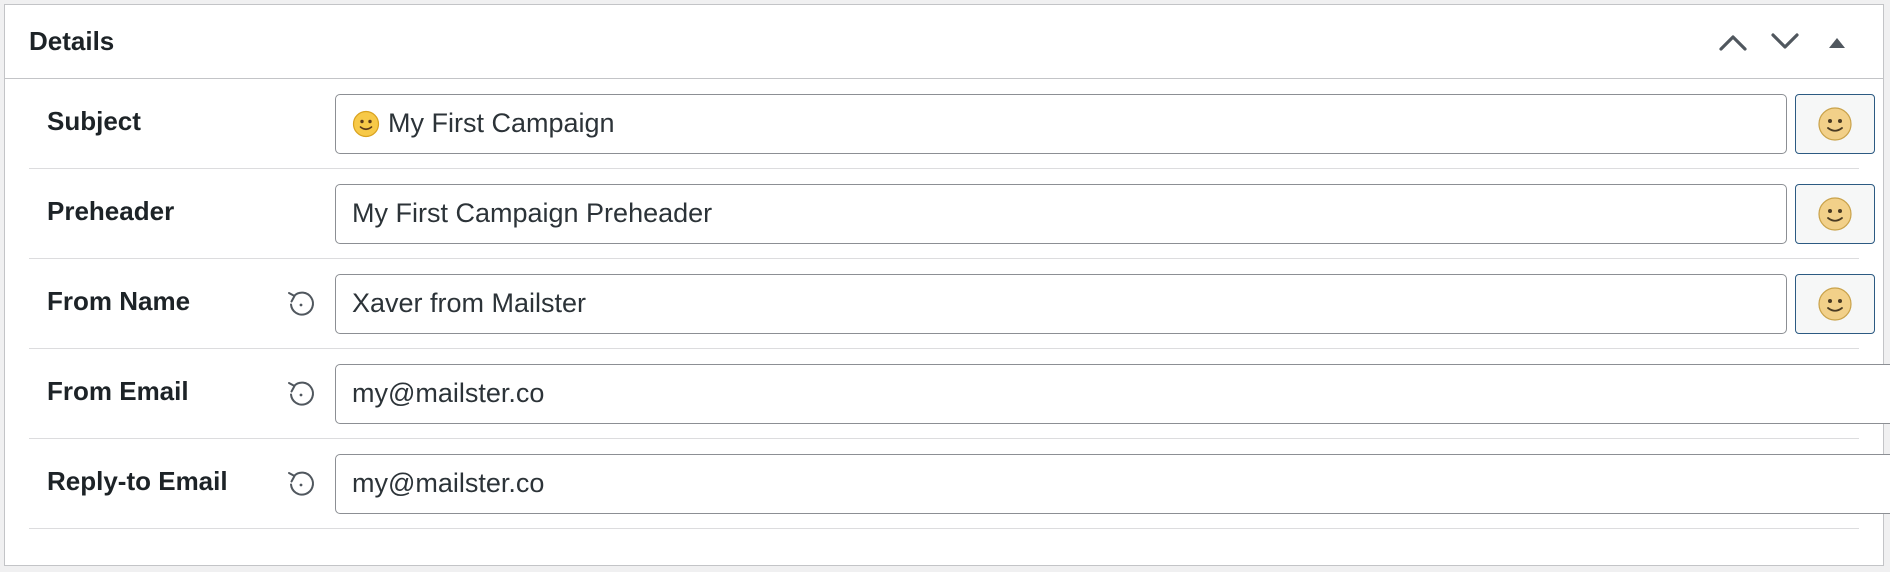  I want to click on move-up-button, so click(1733, 42).